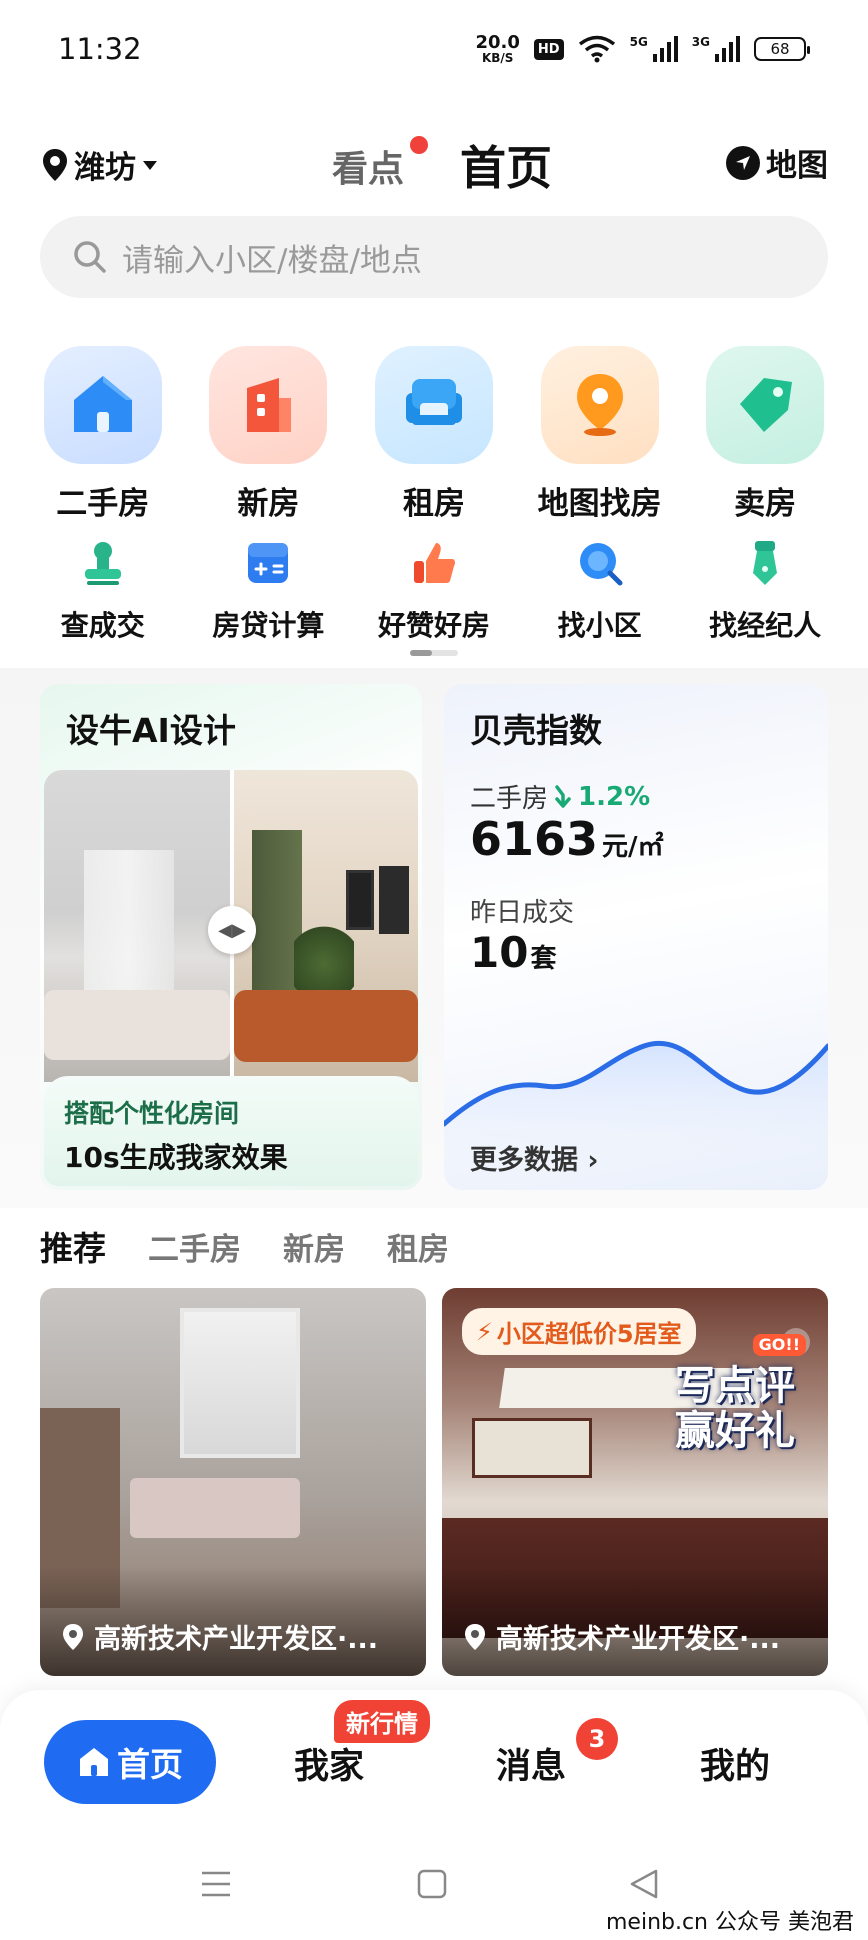  Describe the element at coordinates (599, 625) in the screenshot. I see `tool-label: 找小区` at that location.